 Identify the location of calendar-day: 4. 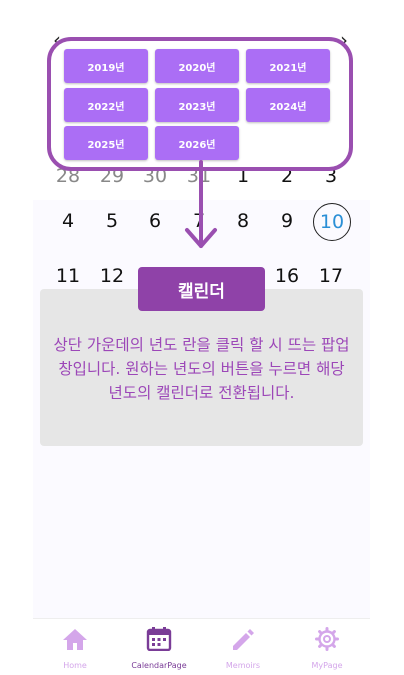
(68, 221).